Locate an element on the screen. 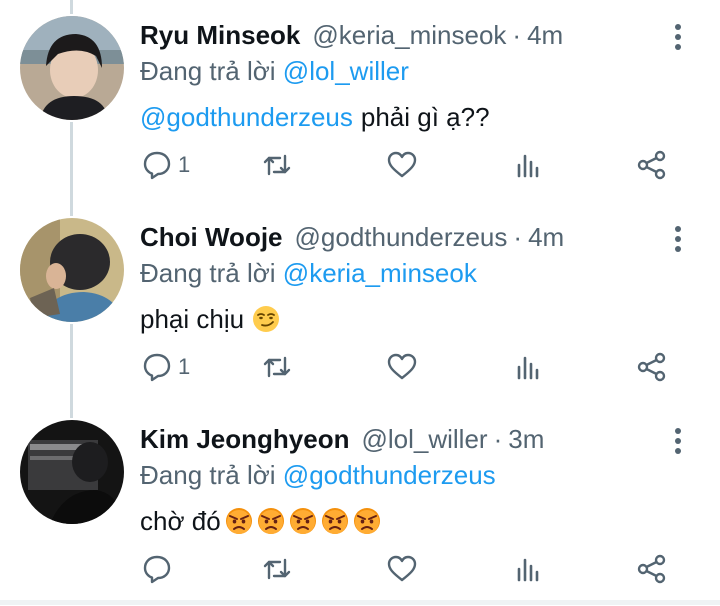 This screenshot has height=606, width=720. author-name: Kim Jeonghyeon is located at coordinates (244, 439).